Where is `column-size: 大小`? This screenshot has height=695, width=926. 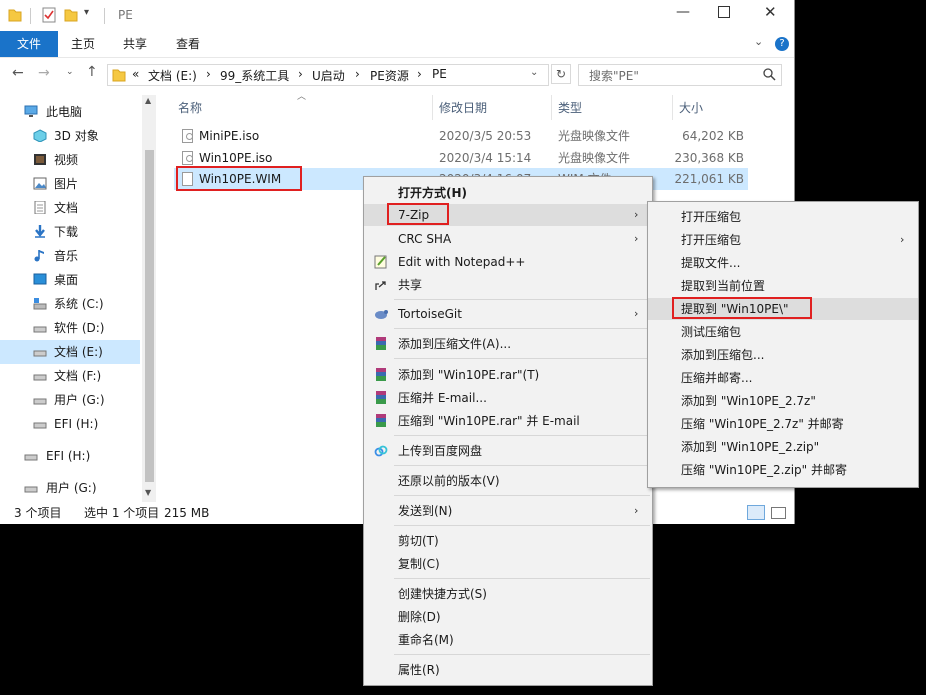
column-size: 大小 is located at coordinates (691, 107).